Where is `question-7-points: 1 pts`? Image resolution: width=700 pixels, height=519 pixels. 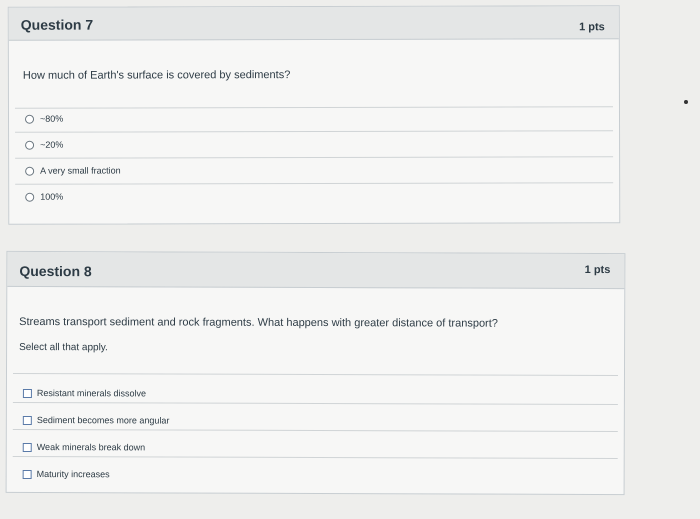 question-7-points: 1 pts is located at coordinates (592, 27).